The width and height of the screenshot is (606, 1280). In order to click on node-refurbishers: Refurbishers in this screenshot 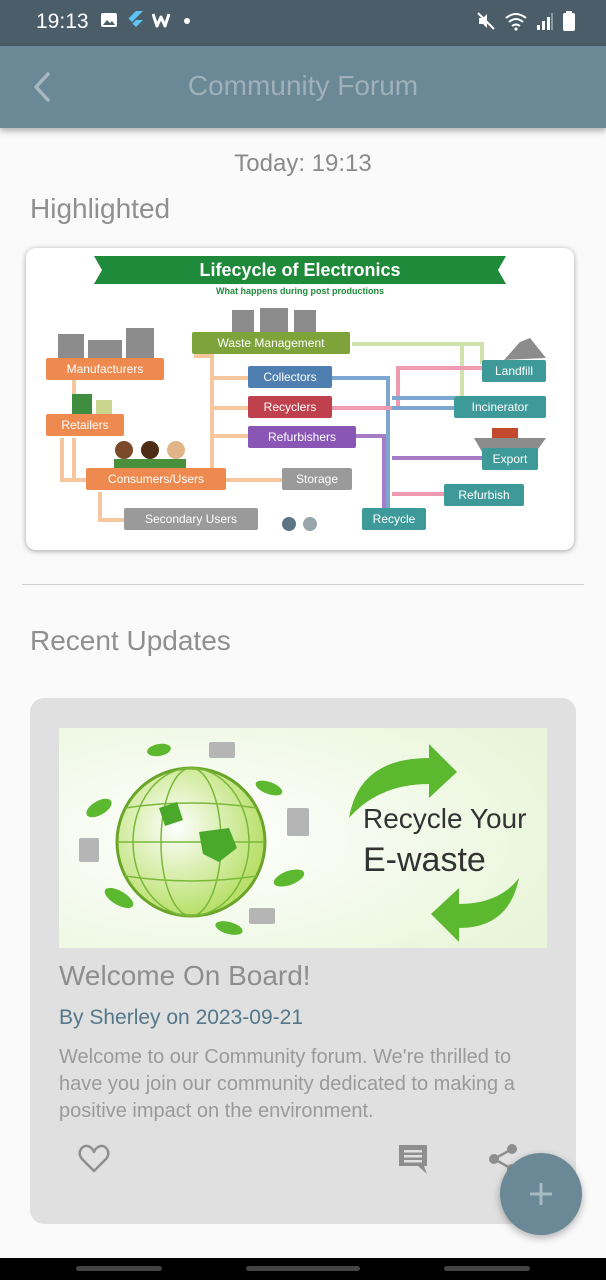, I will do `click(302, 437)`.